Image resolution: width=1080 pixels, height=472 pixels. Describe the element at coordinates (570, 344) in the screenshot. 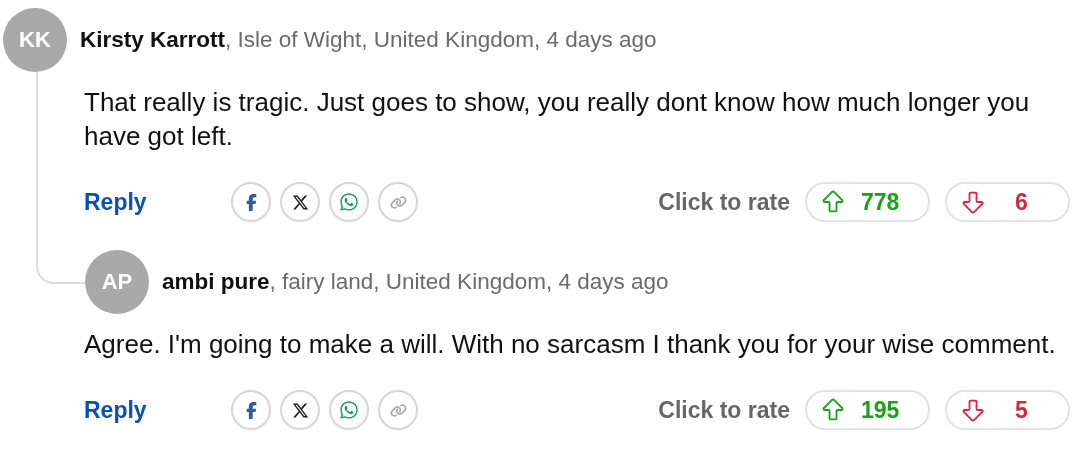

I see `comment-text: Agree. I'm going to make a will. With no sarcasm I thank you for your wise comment.` at that location.